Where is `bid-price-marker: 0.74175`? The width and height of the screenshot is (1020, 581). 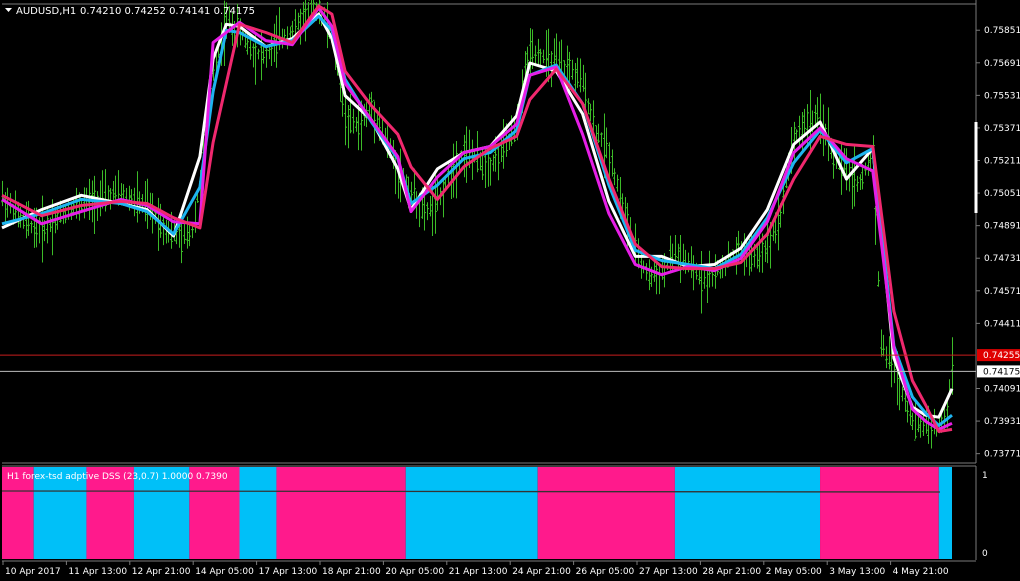
bid-price-marker: 0.74175 is located at coordinates (998, 371).